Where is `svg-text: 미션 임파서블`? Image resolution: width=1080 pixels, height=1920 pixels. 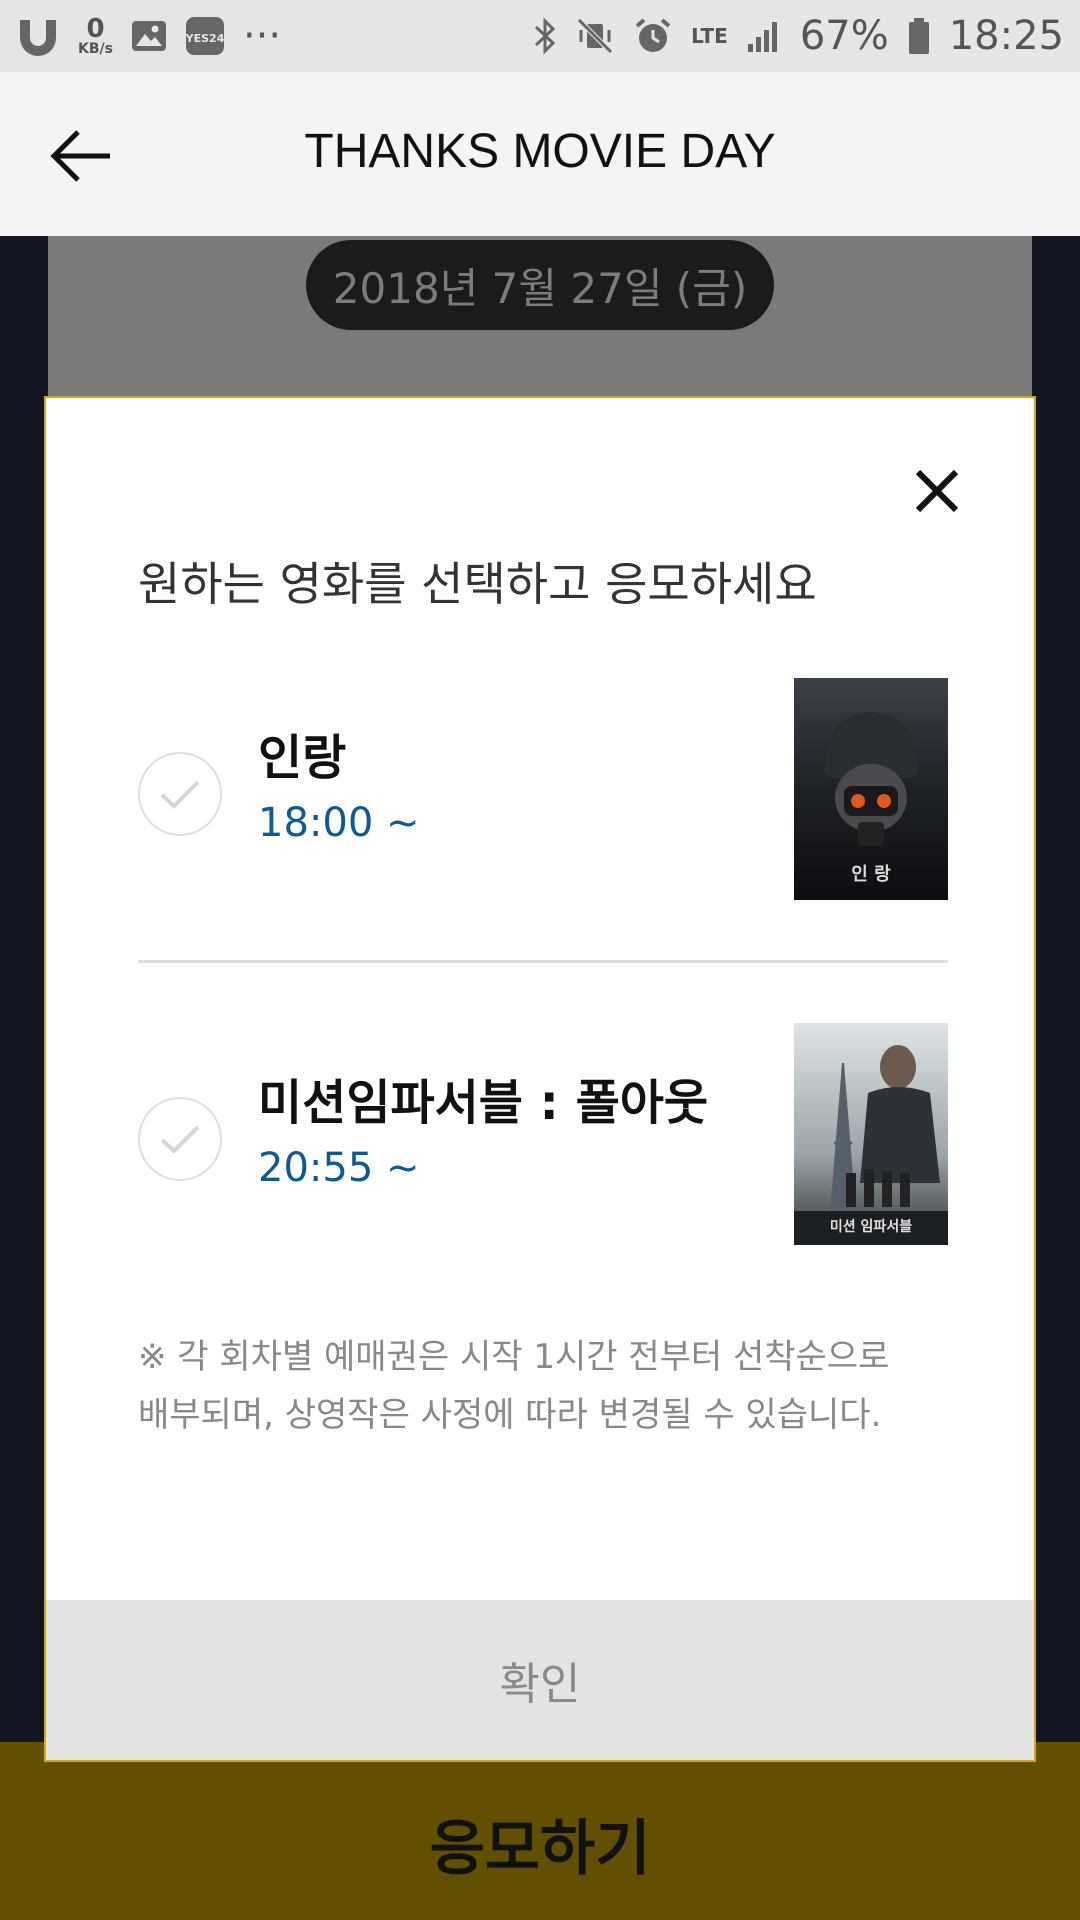
svg-text: 미션 임파서블 is located at coordinates (871, 1226).